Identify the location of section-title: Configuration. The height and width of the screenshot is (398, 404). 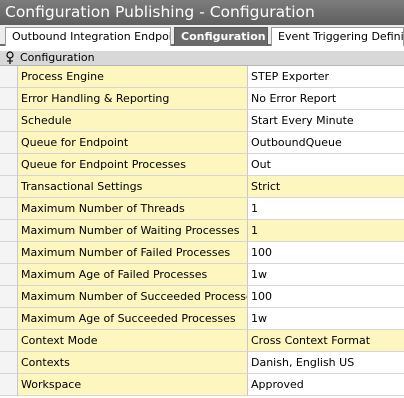
(57, 57).